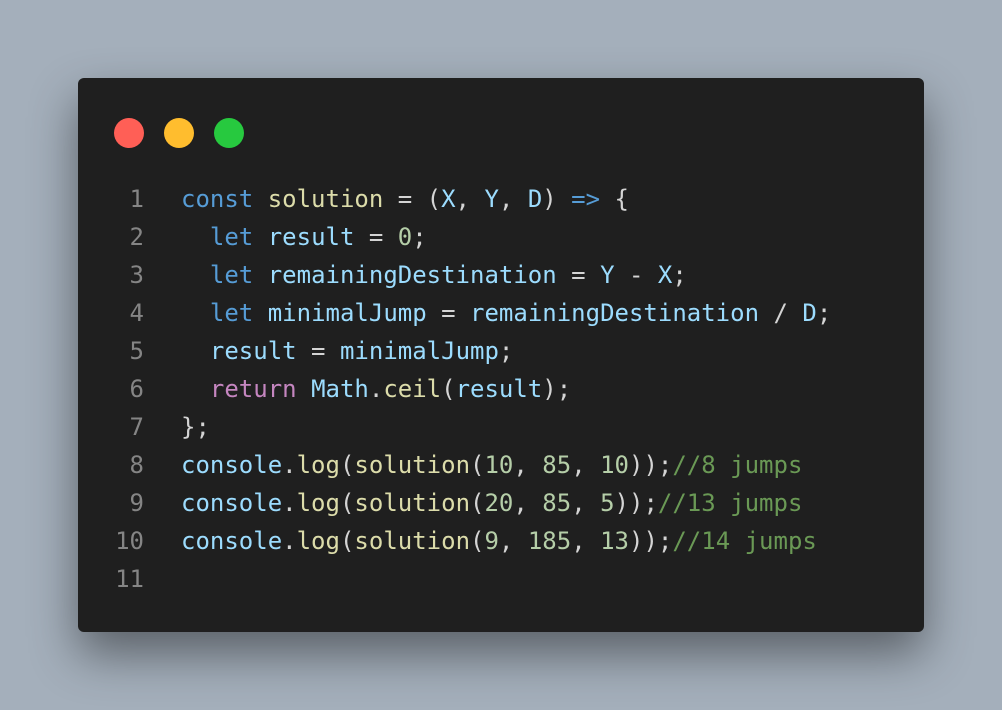 The width and height of the screenshot is (1002, 710). I want to click on code-token: 13, so click(614, 541).